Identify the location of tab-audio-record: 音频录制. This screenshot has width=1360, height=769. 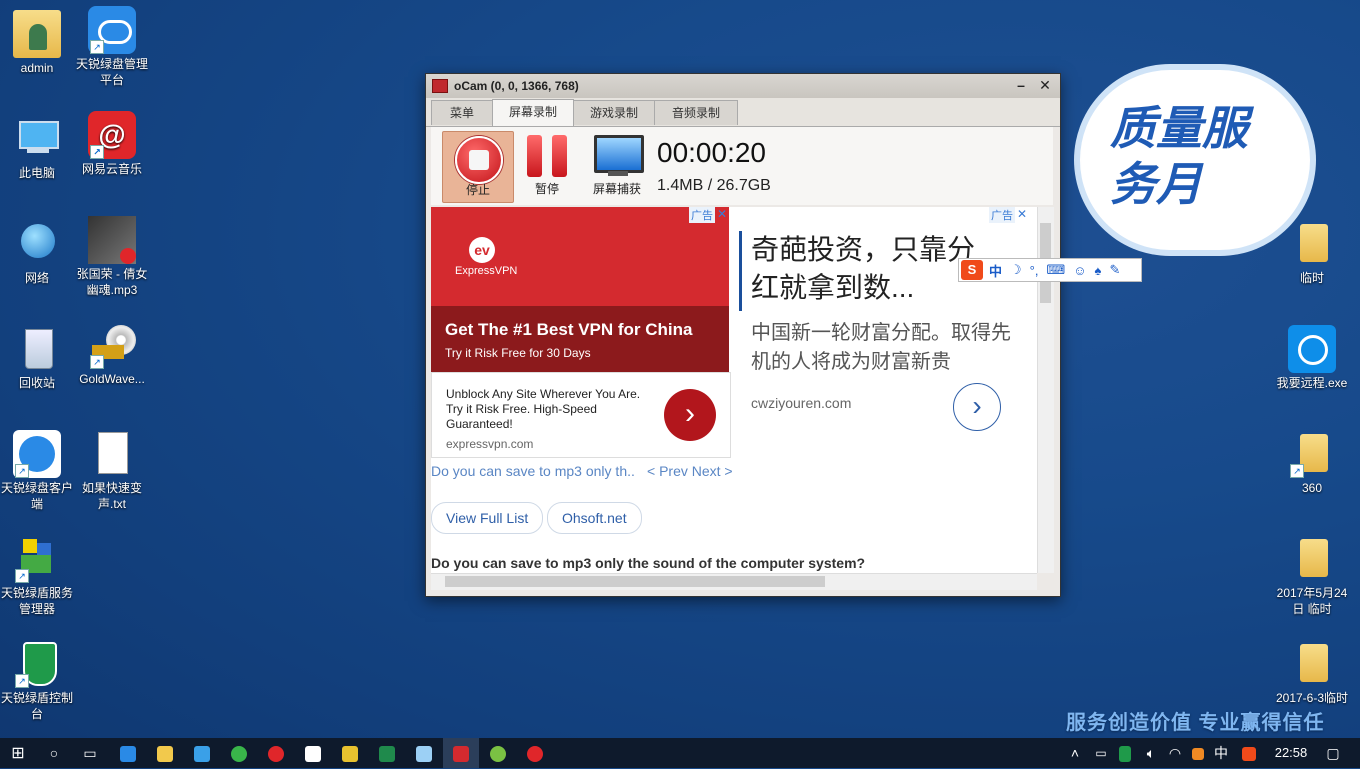
(696, 112).